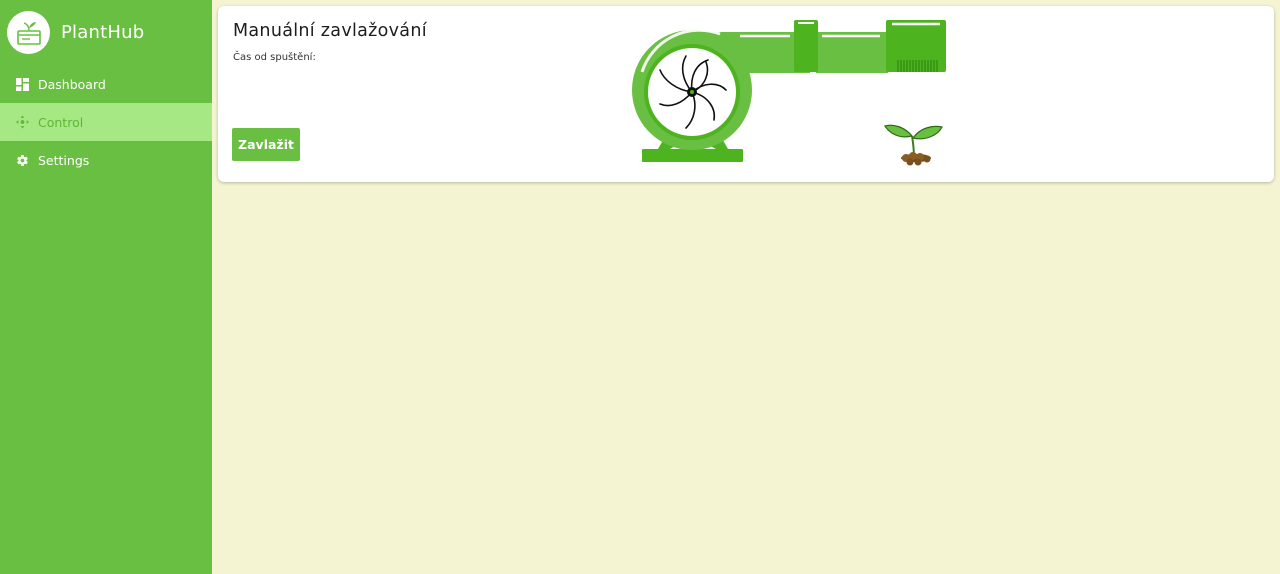 The image size is (1280, 574). Describe the element at coordinates (72, 84) in the screenshot. I see `sidebar-item-label: Dashboard` at that location.